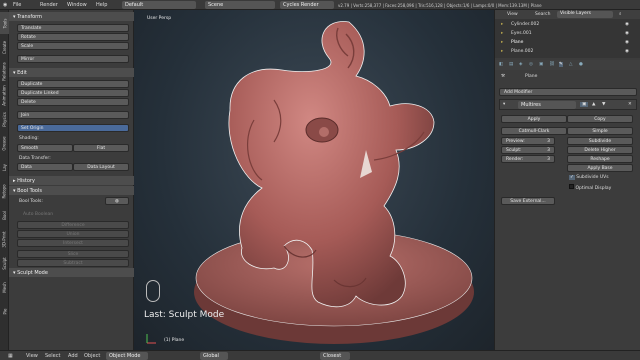 The width and height of the screenshot is (640, 360). I want to click on data-layout-button: Data Layout, so click(101, 167).